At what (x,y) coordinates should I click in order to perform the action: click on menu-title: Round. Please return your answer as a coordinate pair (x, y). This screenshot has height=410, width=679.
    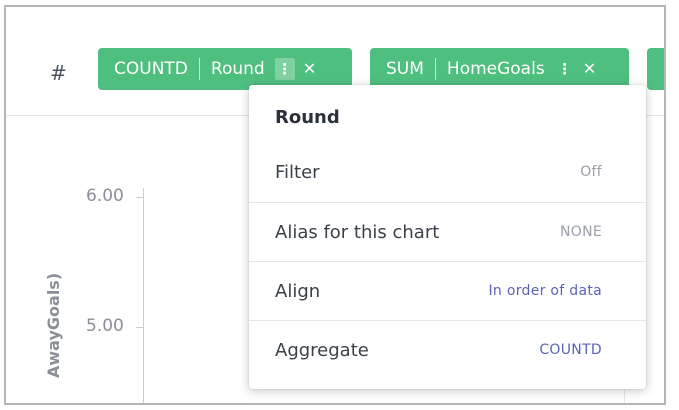
    Looking at the image, I should click on (307, 117).